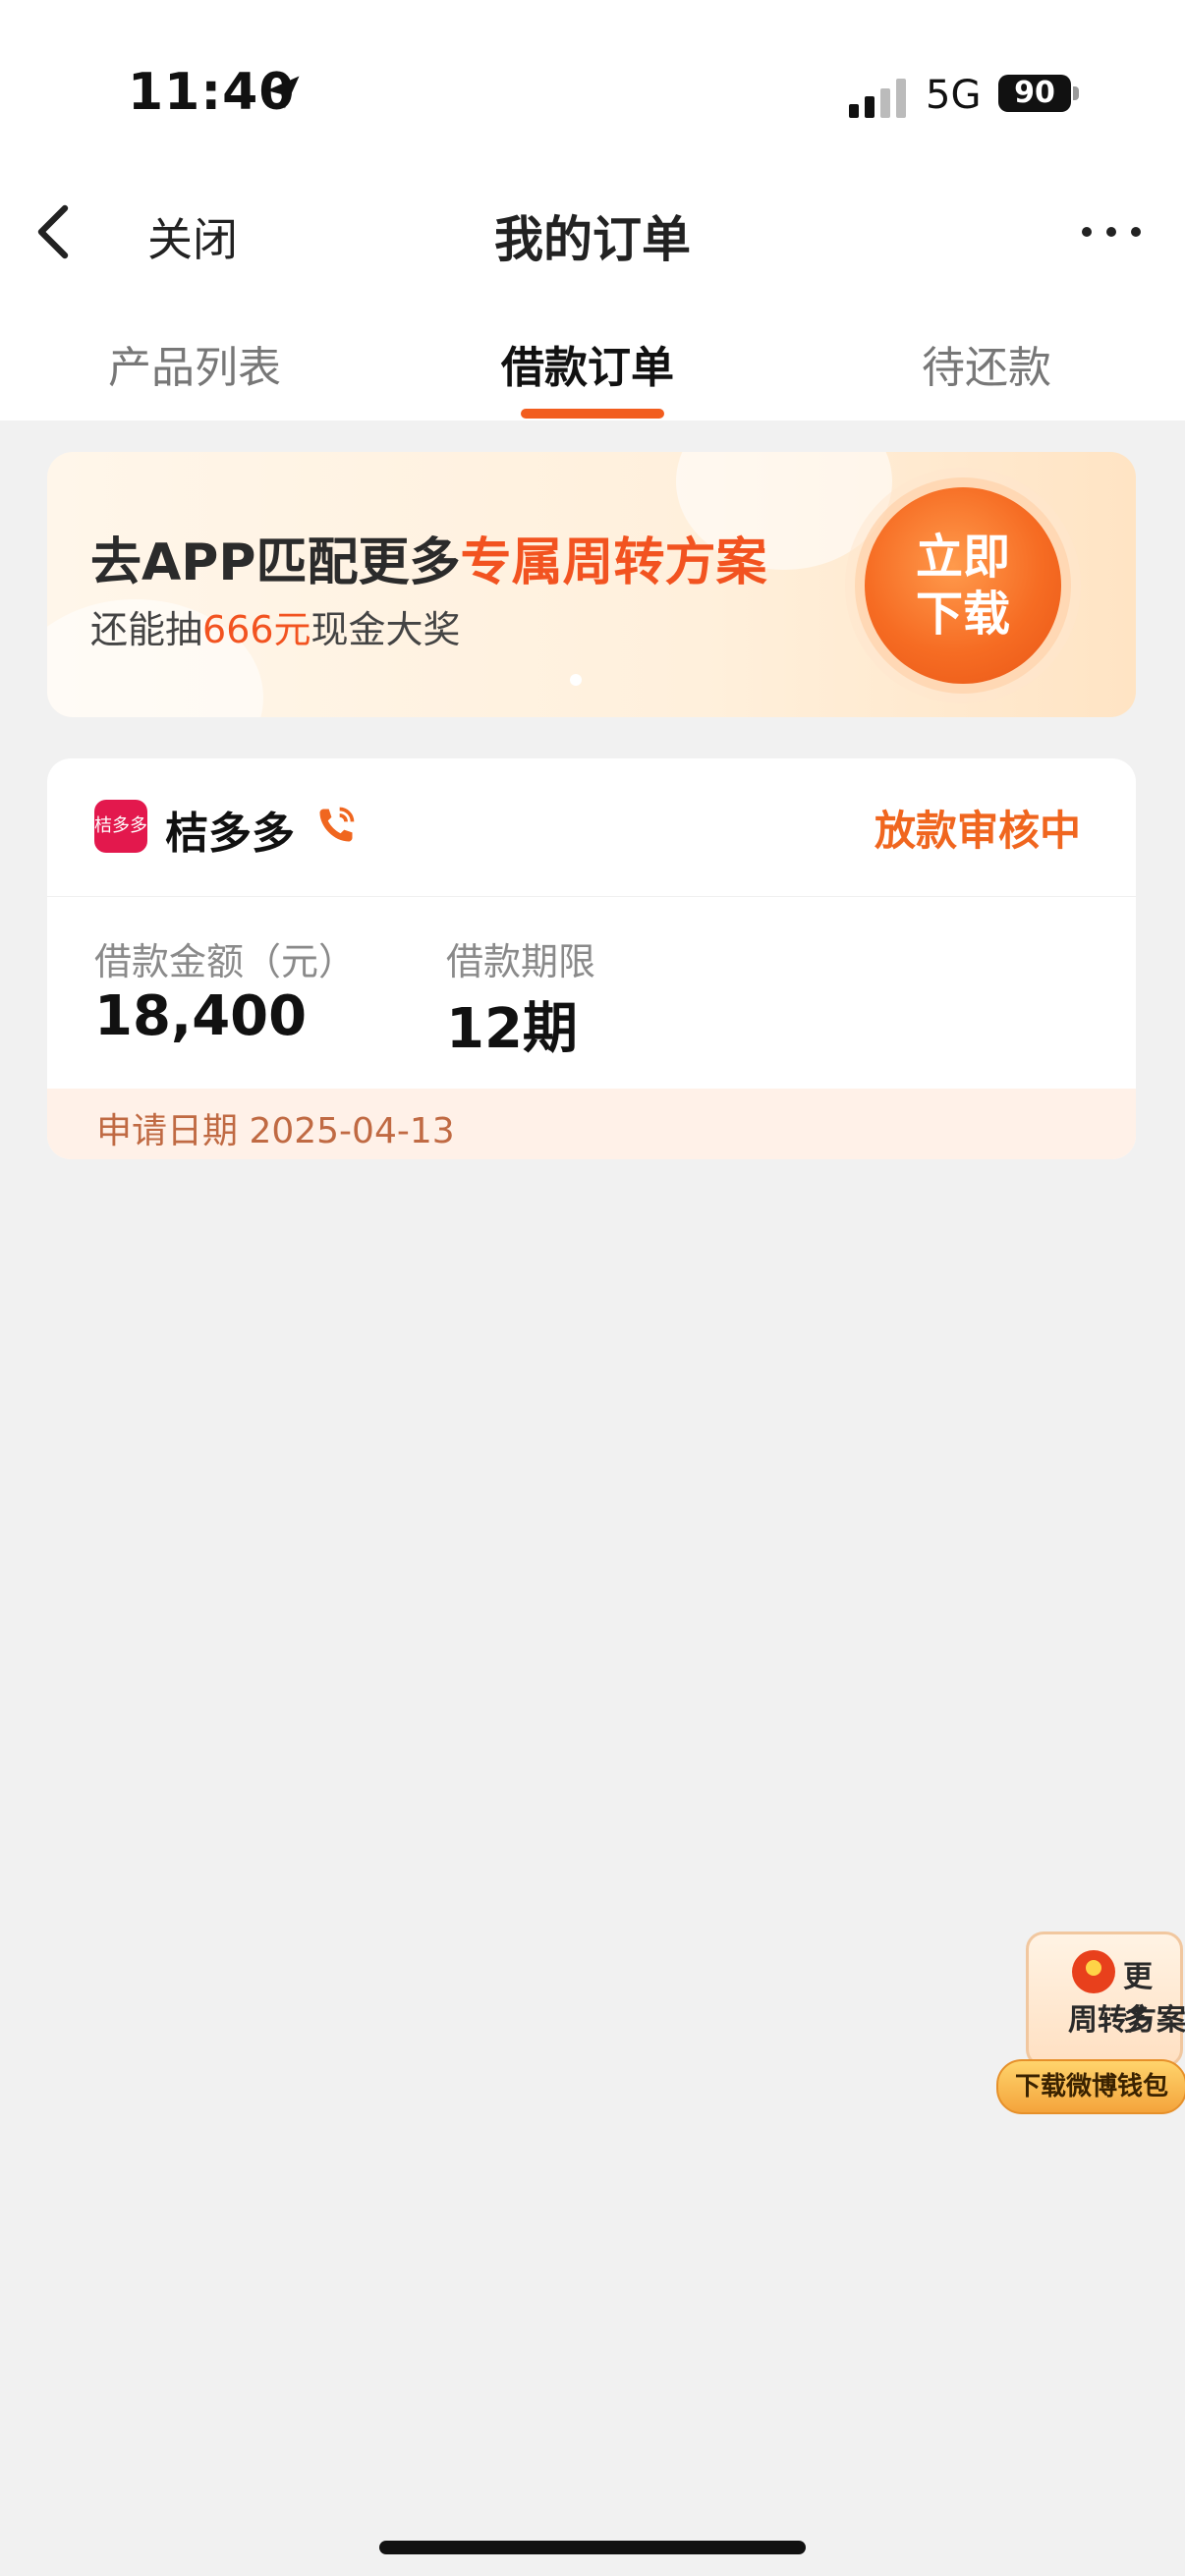  I want to click on banner-title: 去APP匹配更多专属周转方案, so click(428, 557).